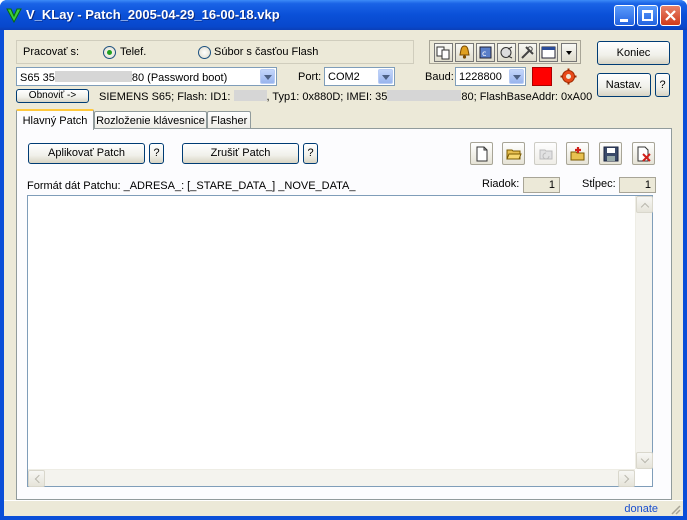 This screenshot has width=687, height=520. What do you see at coordinates (343, 508) in the screenshot?
I see `status-bar: donate` at bounding box center [343, 508].